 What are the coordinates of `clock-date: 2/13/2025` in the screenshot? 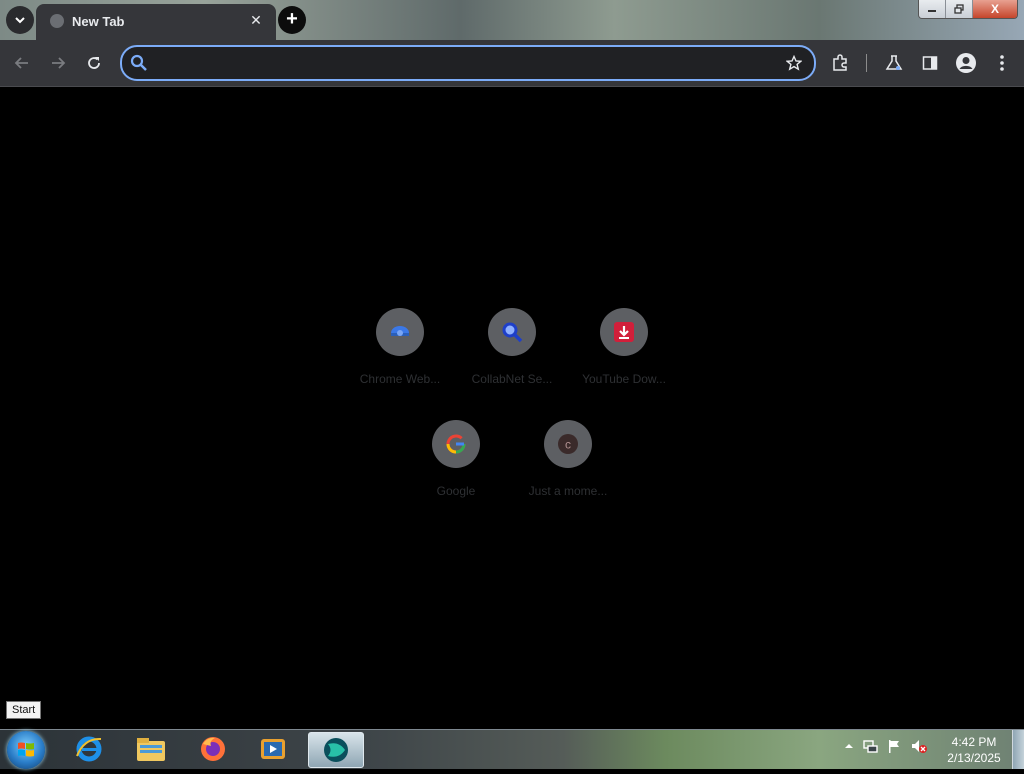 It's located at (974, 758).